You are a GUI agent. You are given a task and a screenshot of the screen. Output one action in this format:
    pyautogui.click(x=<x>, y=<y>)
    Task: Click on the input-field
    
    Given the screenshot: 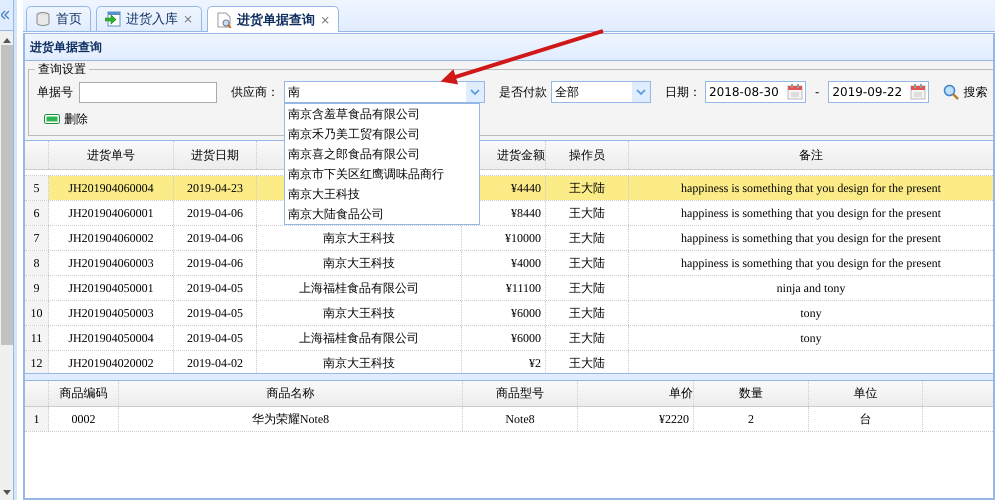 What is the action you would take?
    pyautogui.click(x=148, y=92)
    